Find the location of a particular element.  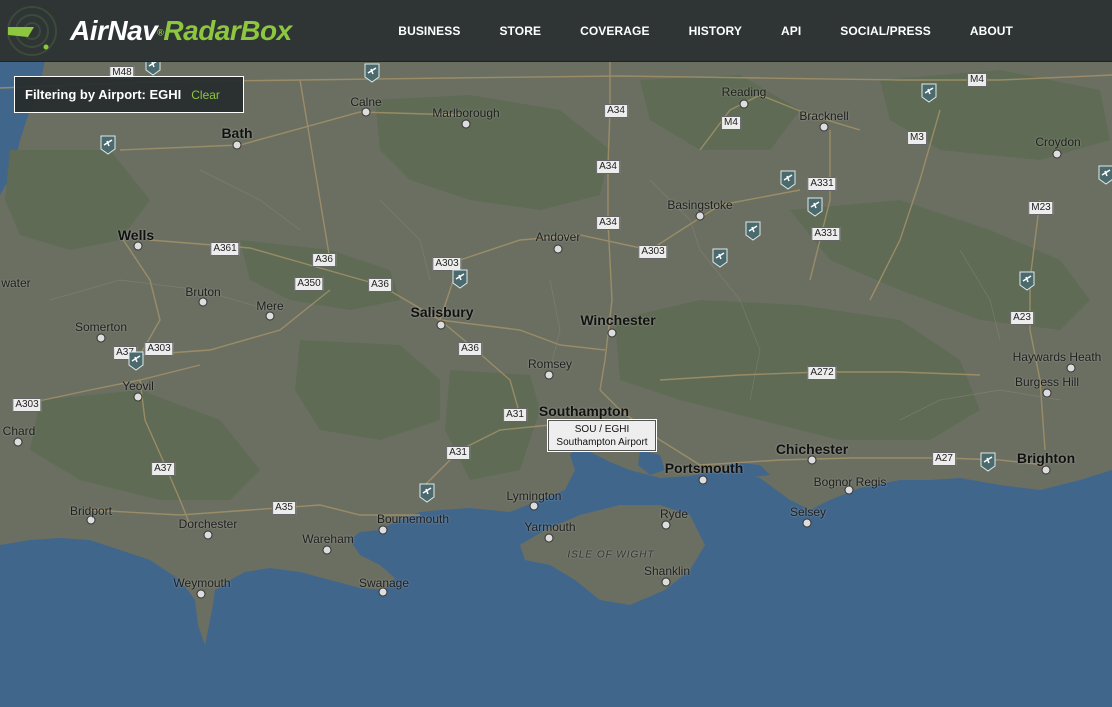

place-label-bath: Bath is located at coordinates (237, 133).